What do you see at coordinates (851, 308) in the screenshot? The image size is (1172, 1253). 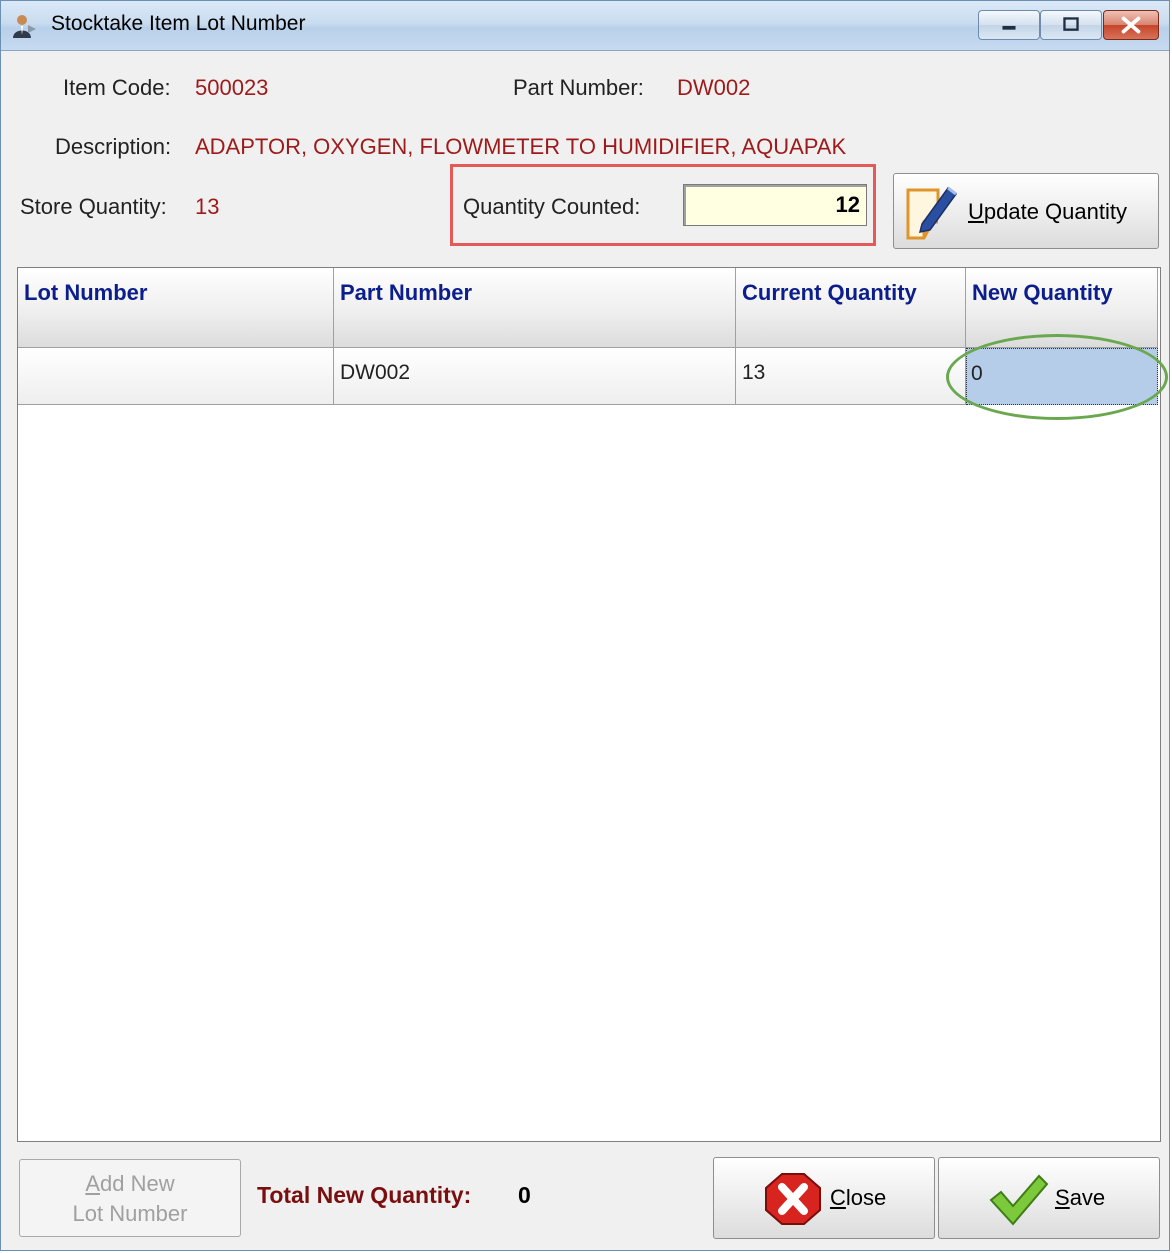 I see `column-header-current-quantity: Current Quantity` at bounding box center [851, 308].